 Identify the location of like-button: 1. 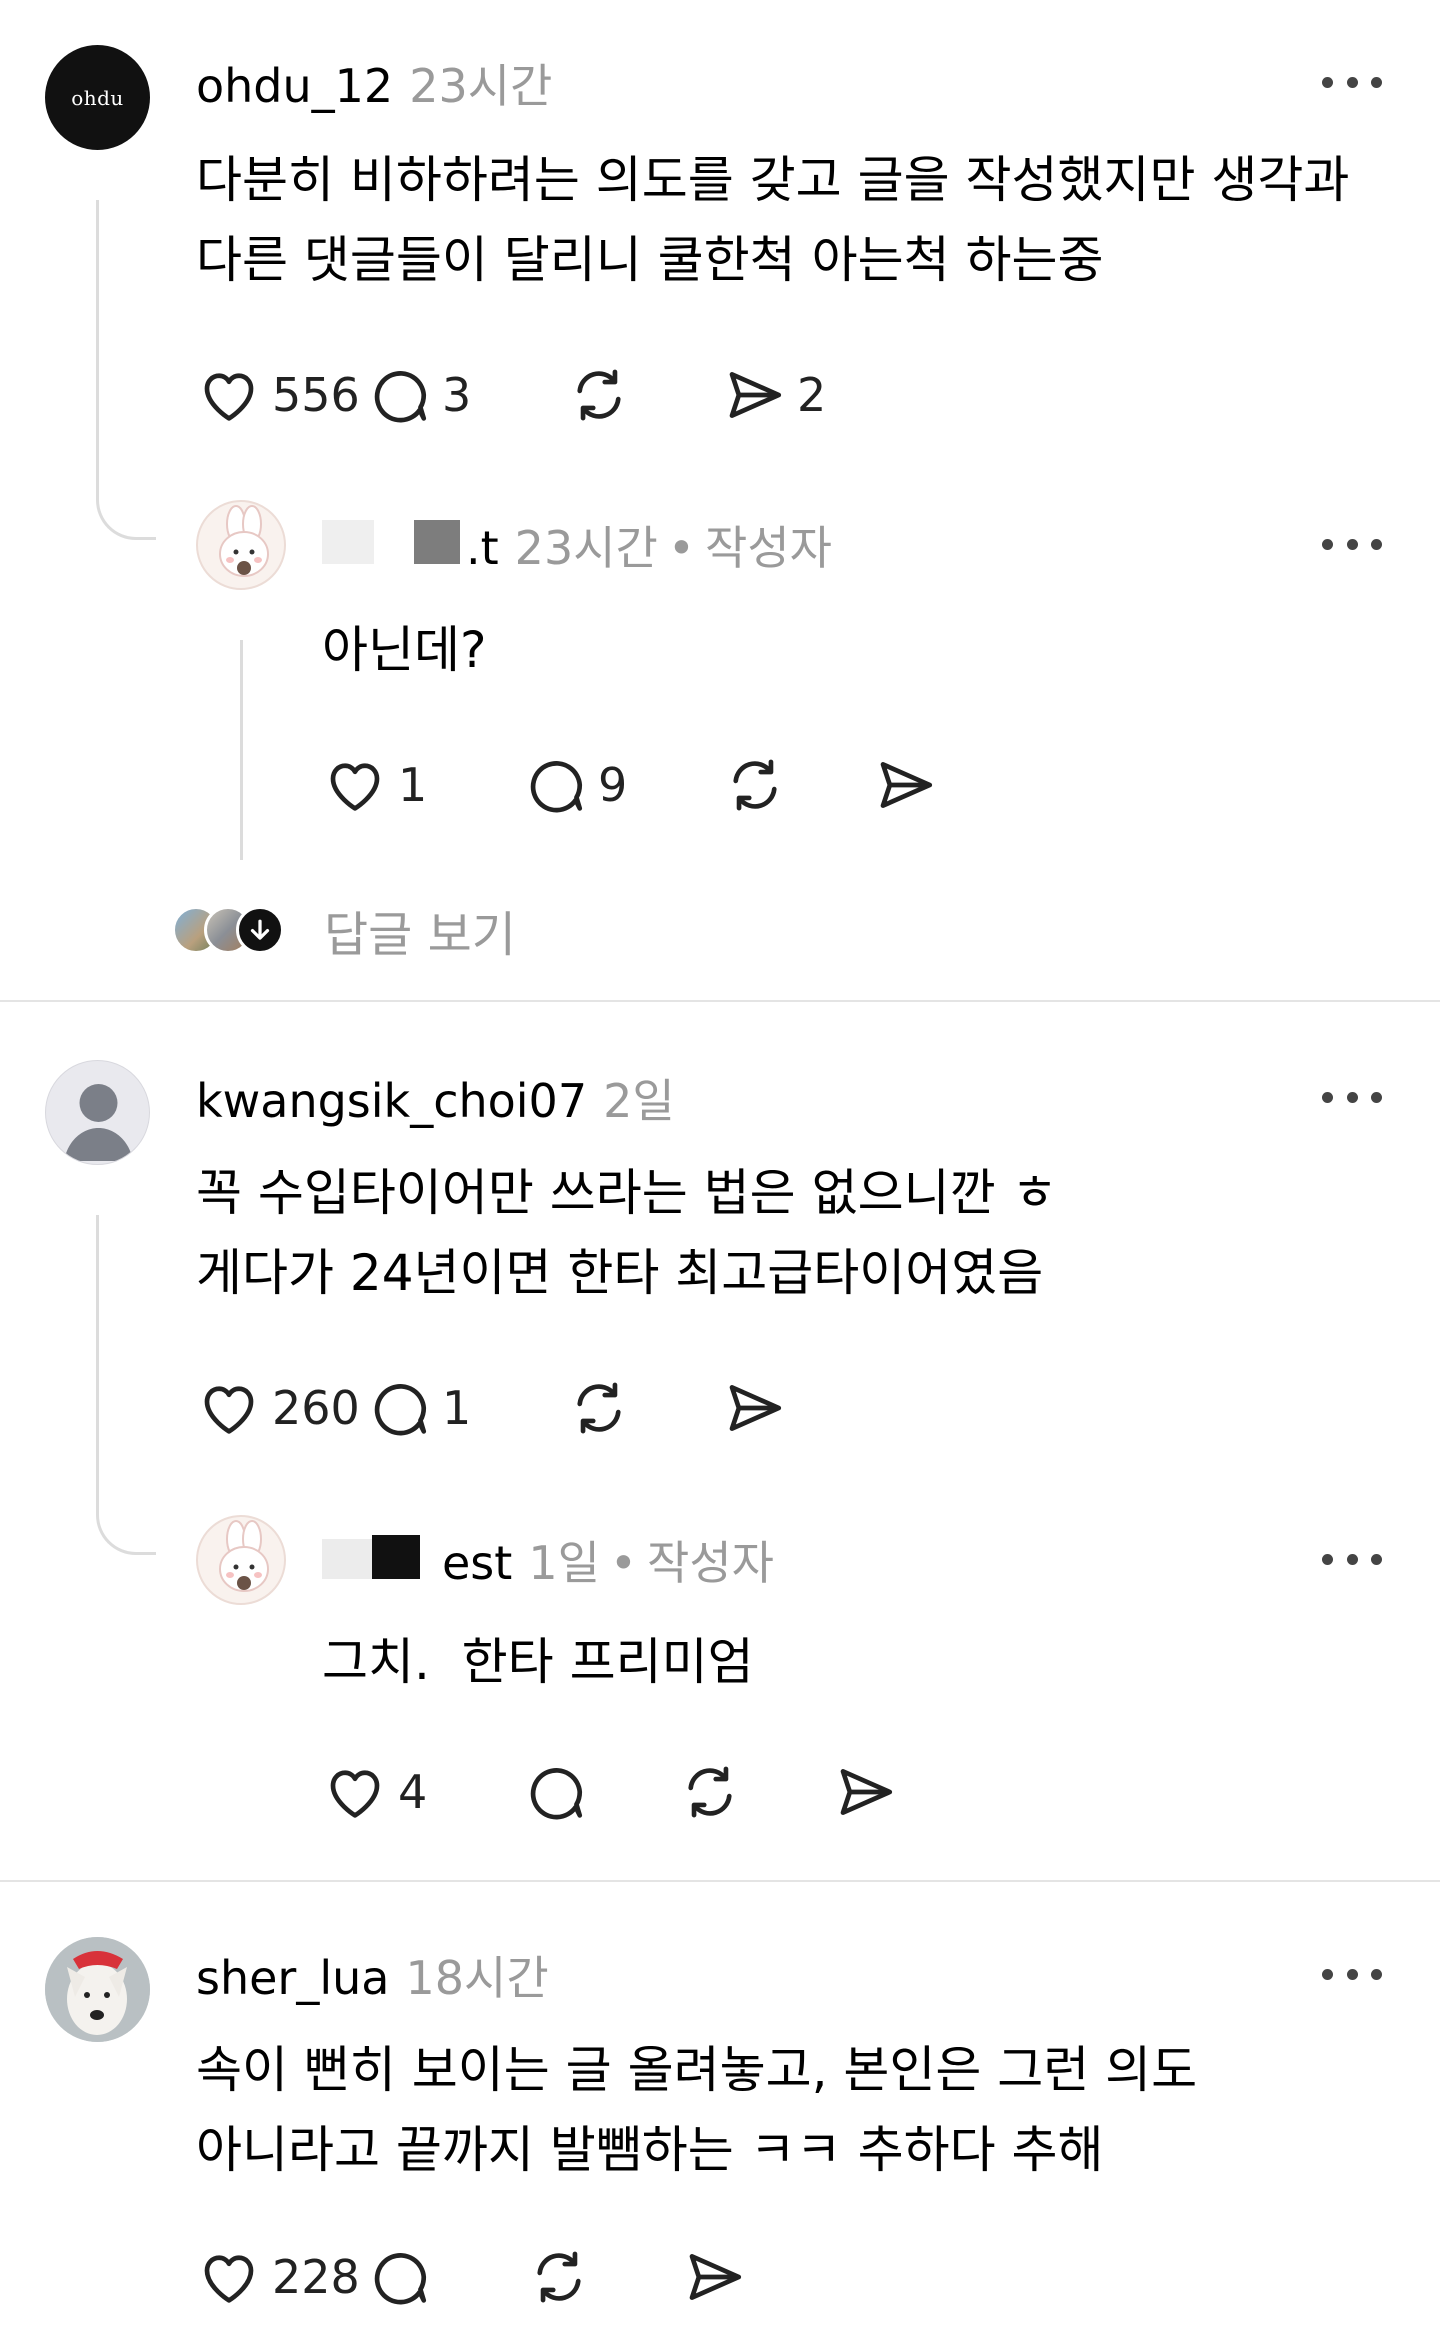
(422, 785).